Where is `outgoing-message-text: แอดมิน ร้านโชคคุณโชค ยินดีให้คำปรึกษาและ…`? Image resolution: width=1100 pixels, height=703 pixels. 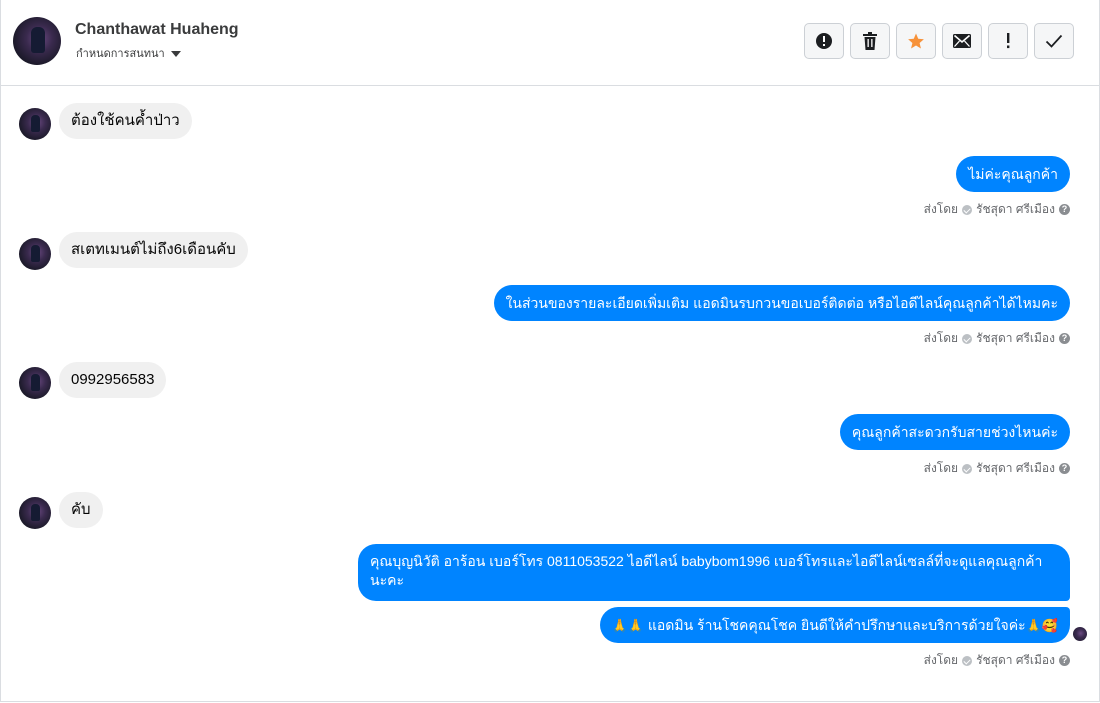
outgoing-message-text: แอดมิน ร้านโชคคุณโชค ยินดีให้คำปรึกษาและ… is located at coordinates (836, 625).